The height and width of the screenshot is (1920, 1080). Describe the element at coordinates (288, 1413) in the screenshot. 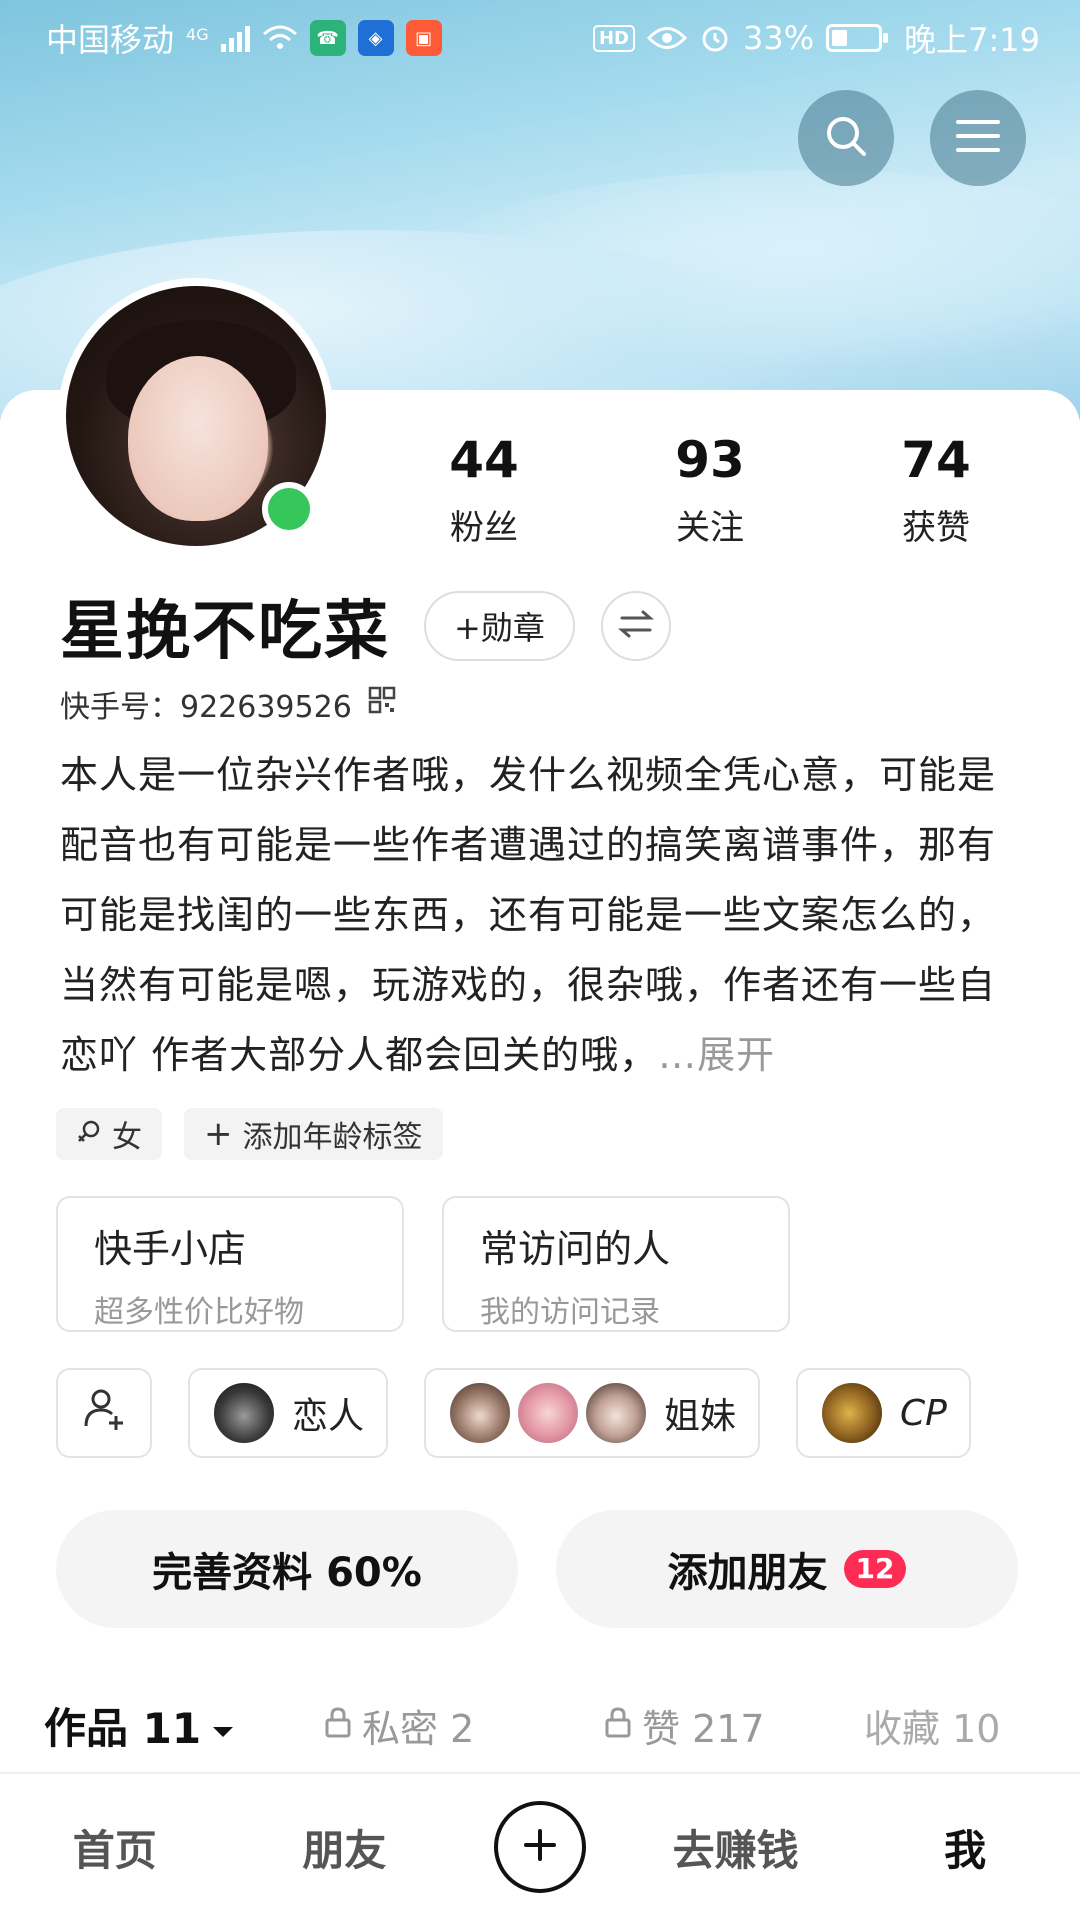

I see `lover-relation: 恋人` at that location.